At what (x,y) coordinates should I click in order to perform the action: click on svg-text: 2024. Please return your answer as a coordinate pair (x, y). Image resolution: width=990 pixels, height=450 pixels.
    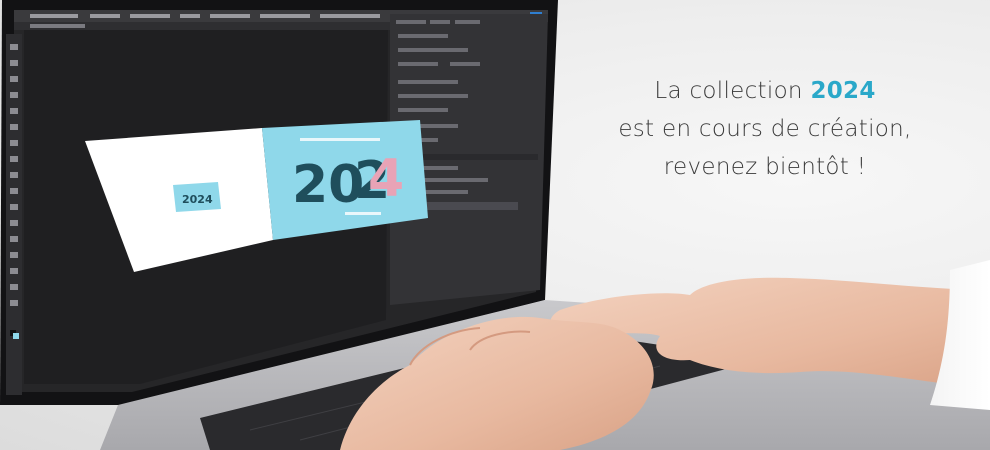
    Looking at the image, I should click on (197, 199).